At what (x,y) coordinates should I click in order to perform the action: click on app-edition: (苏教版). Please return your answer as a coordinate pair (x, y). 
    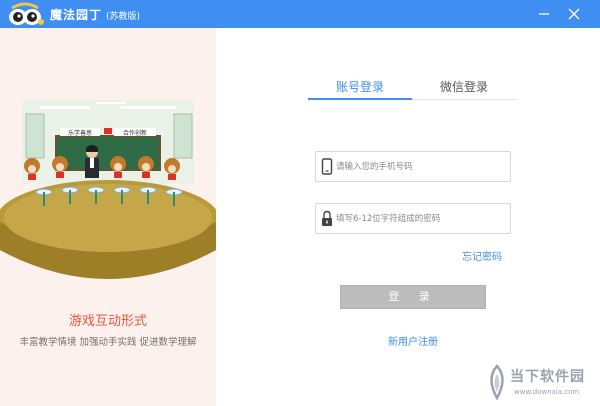
    Looking at the image, I should click on (123, 17).